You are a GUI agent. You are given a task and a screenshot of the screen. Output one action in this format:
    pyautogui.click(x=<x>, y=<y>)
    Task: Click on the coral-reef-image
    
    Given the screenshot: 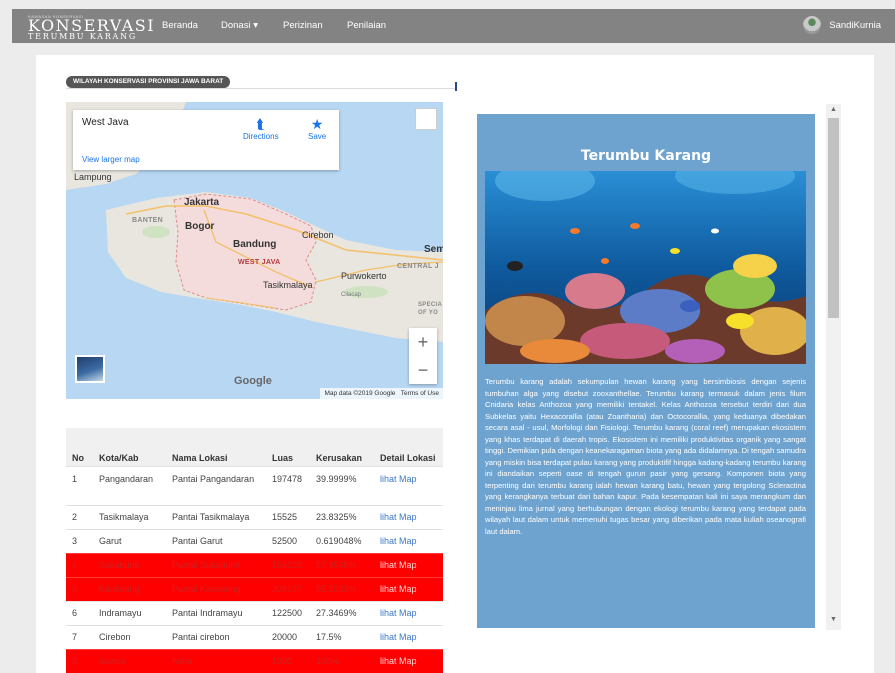 What is the action you would take?
    pyautogui.click(x=645, y=267)
    